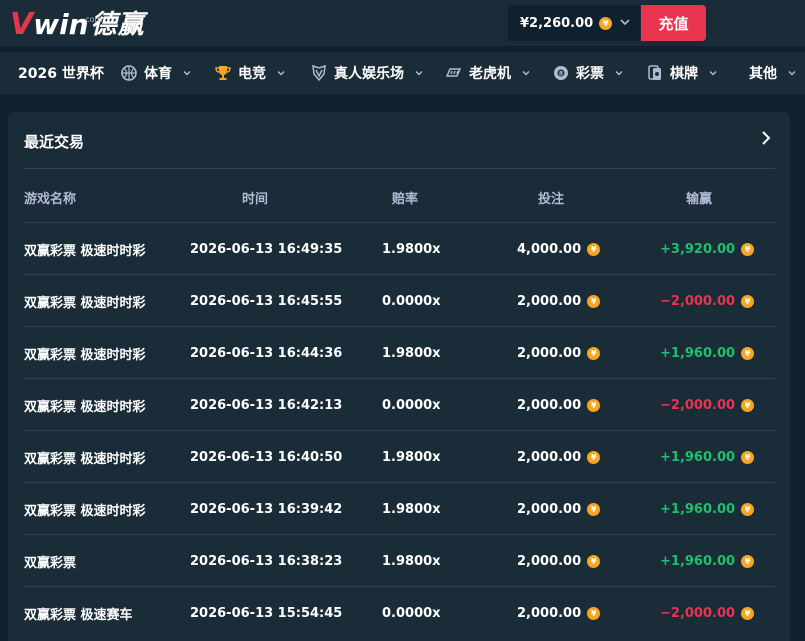  I want to click on timestamp: 2026-06-13 15:54:45, so click(266, 613).